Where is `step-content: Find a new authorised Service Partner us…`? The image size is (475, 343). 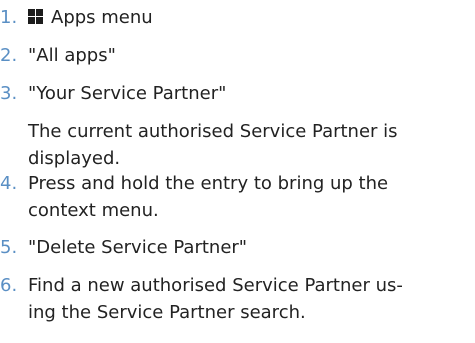 step-content: Find a new authorised Service Partner us… is located at coordinates (248, 299).